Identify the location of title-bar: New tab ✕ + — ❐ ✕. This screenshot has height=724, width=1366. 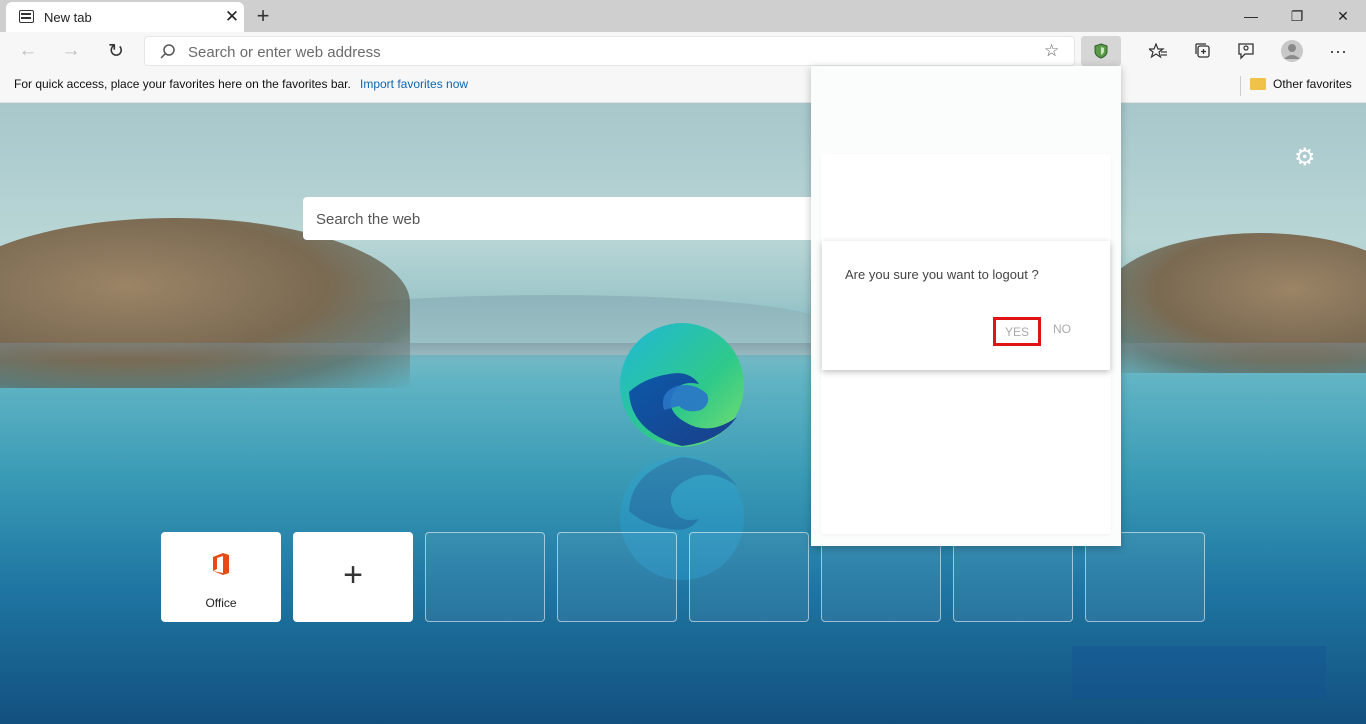
(683, 16).